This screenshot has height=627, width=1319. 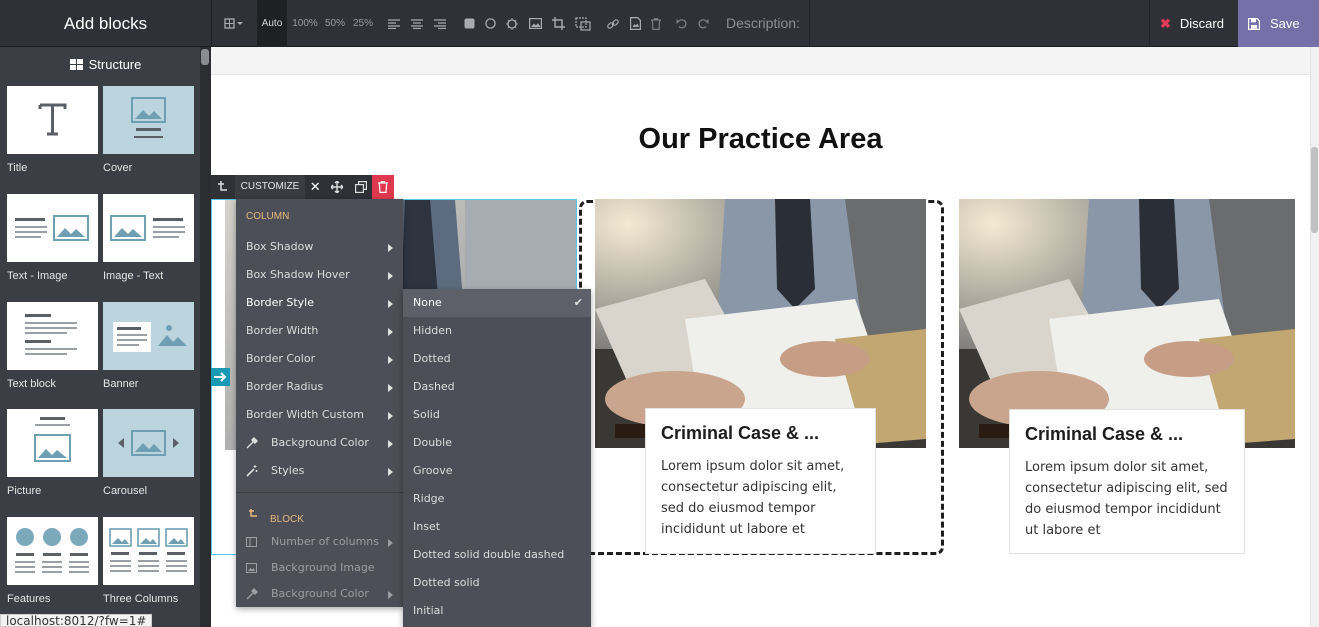 I want to click on align-right-button, so click(x=440, y=23).